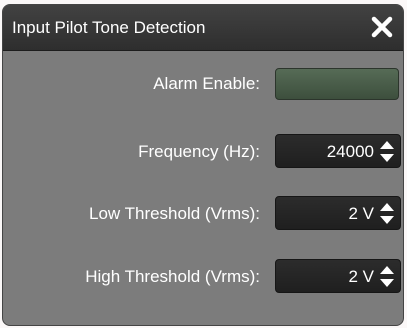 This screenshot has height=328, width=407. I want to click on low-threshold-increment-button, so click(387, 207).